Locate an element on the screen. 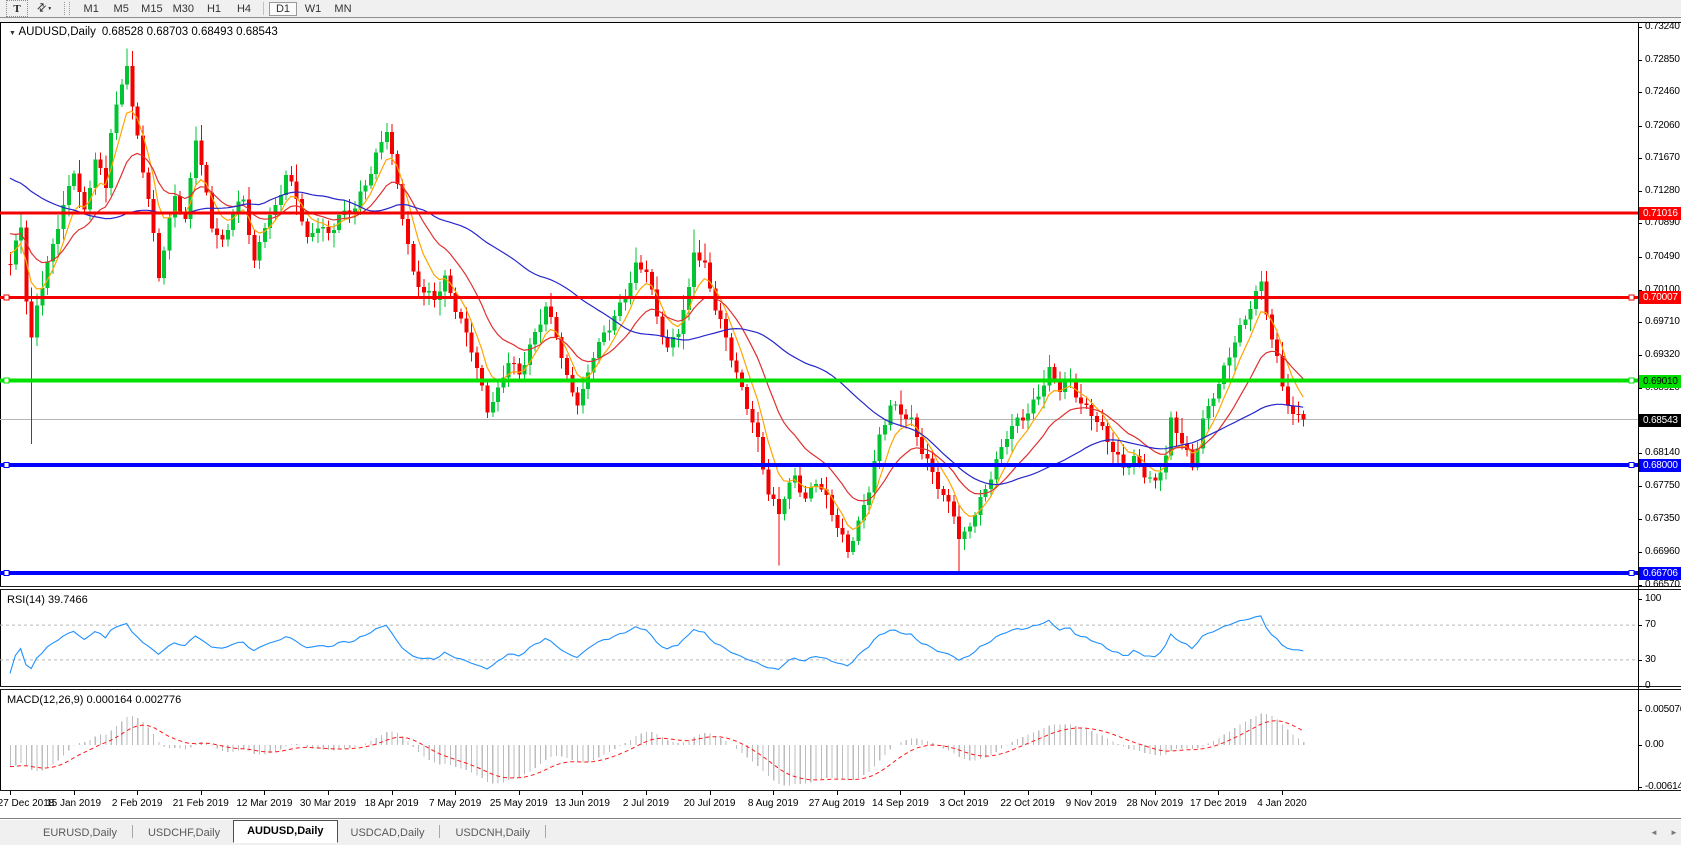  symbol-label: AUDUSD,Daily is located at coordinates (57, 32).